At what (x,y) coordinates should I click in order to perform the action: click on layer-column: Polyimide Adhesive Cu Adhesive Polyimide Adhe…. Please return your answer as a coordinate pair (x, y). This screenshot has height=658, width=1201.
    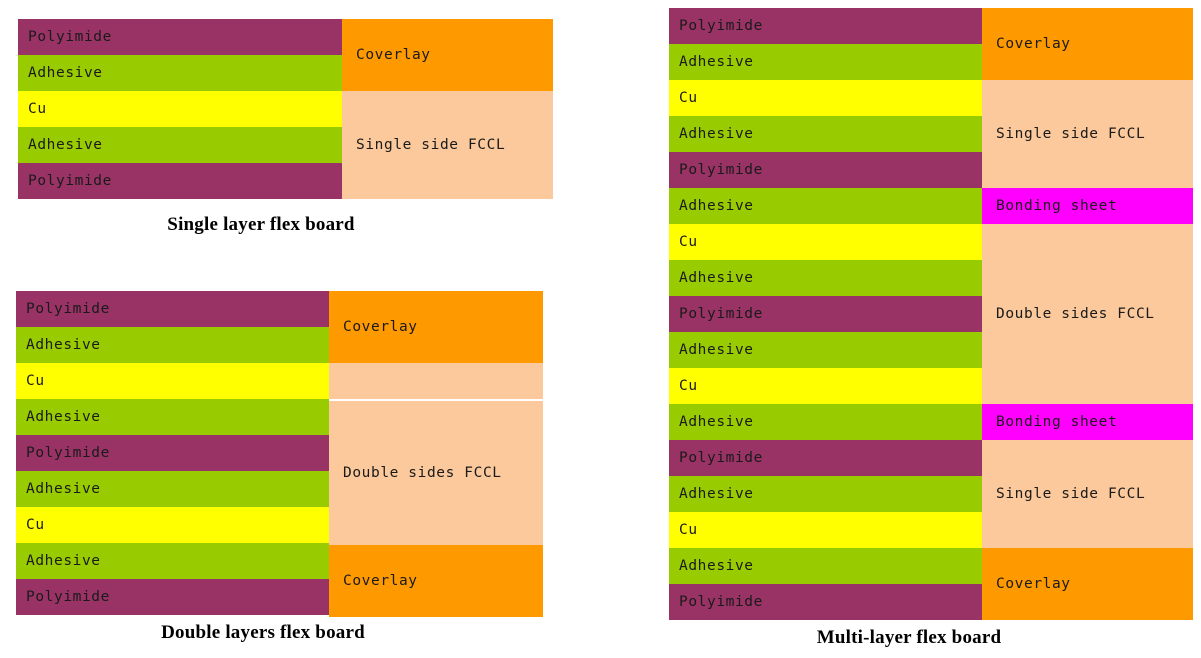
    Looking at the image, I should click on (172, 453).